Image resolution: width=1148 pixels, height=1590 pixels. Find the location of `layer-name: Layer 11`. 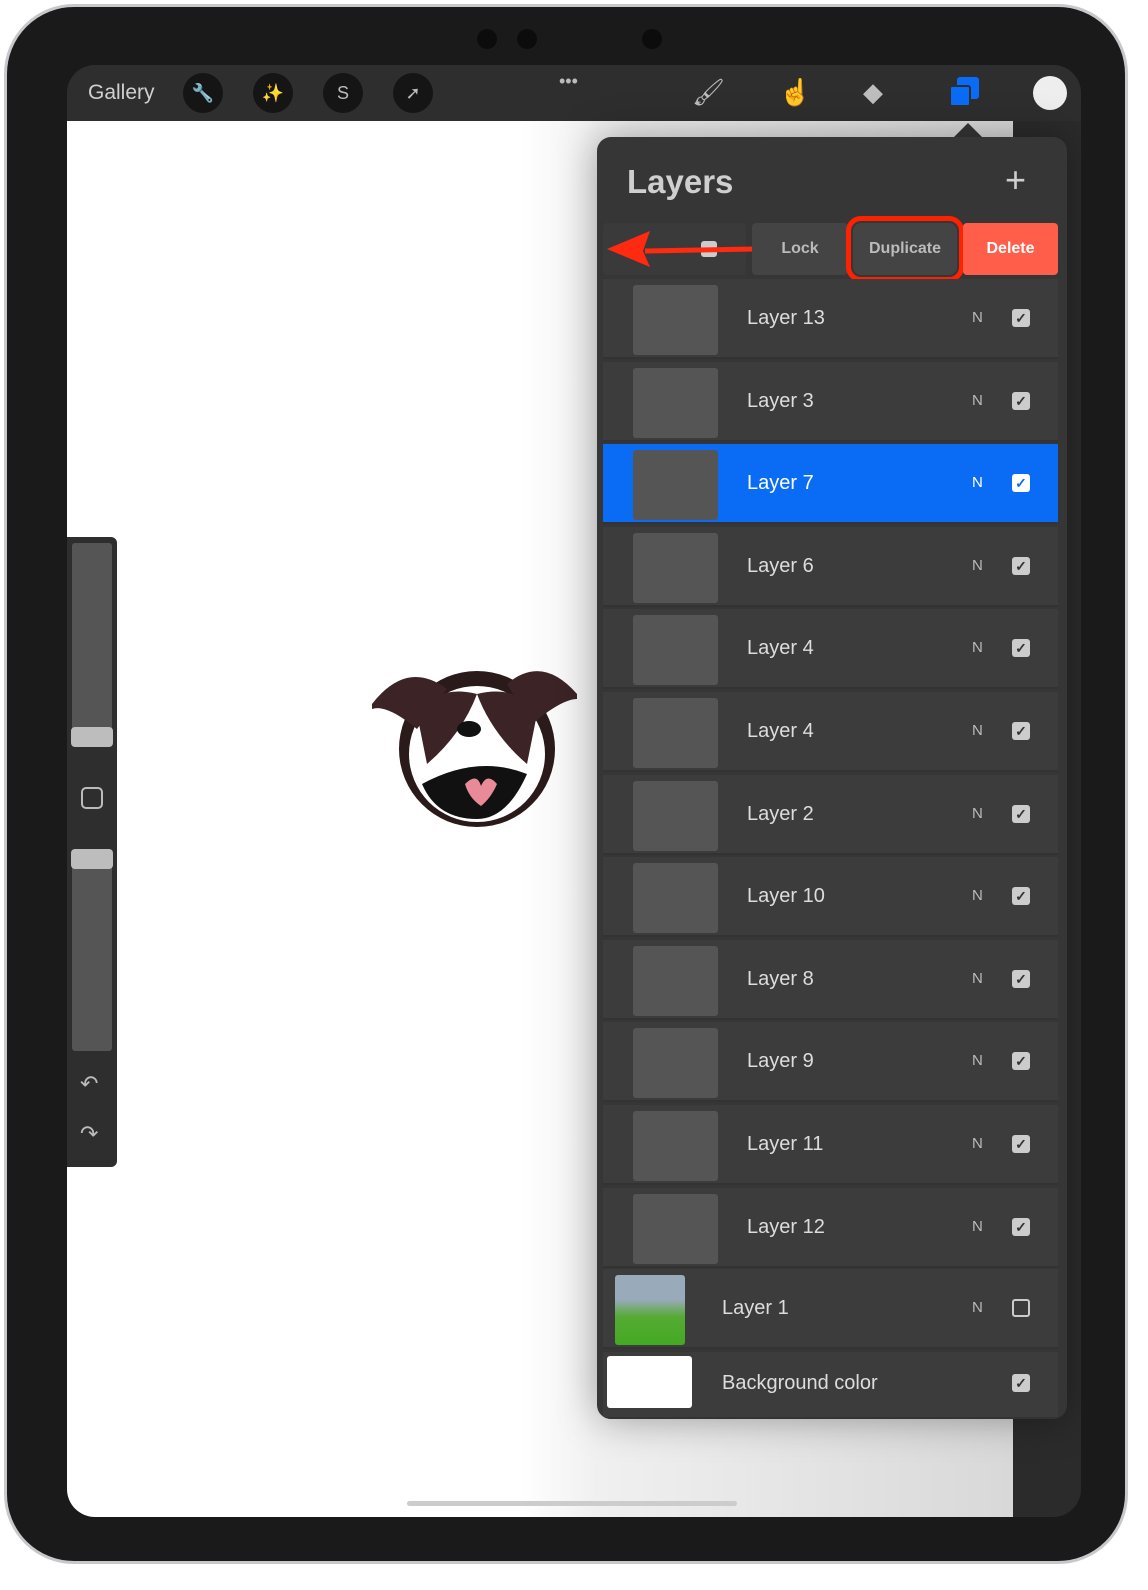

layer-name: Layer 11 is located at coordinates (785, 1144).